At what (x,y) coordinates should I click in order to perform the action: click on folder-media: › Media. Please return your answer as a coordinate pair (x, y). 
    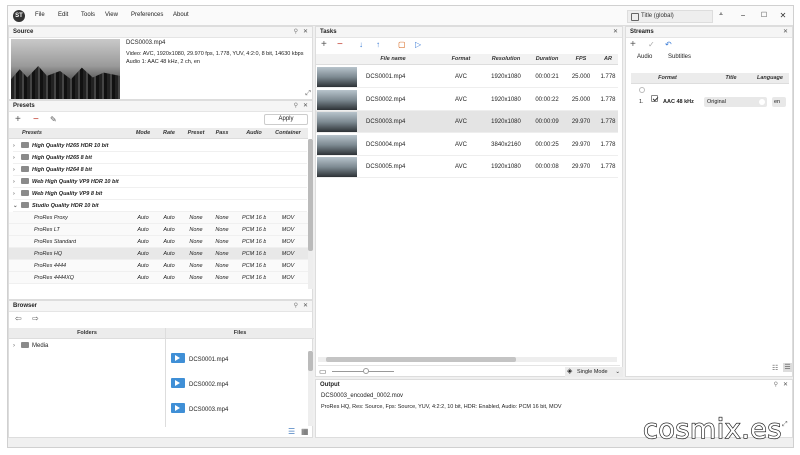
    Looking at the image, I should click on (30, 345).